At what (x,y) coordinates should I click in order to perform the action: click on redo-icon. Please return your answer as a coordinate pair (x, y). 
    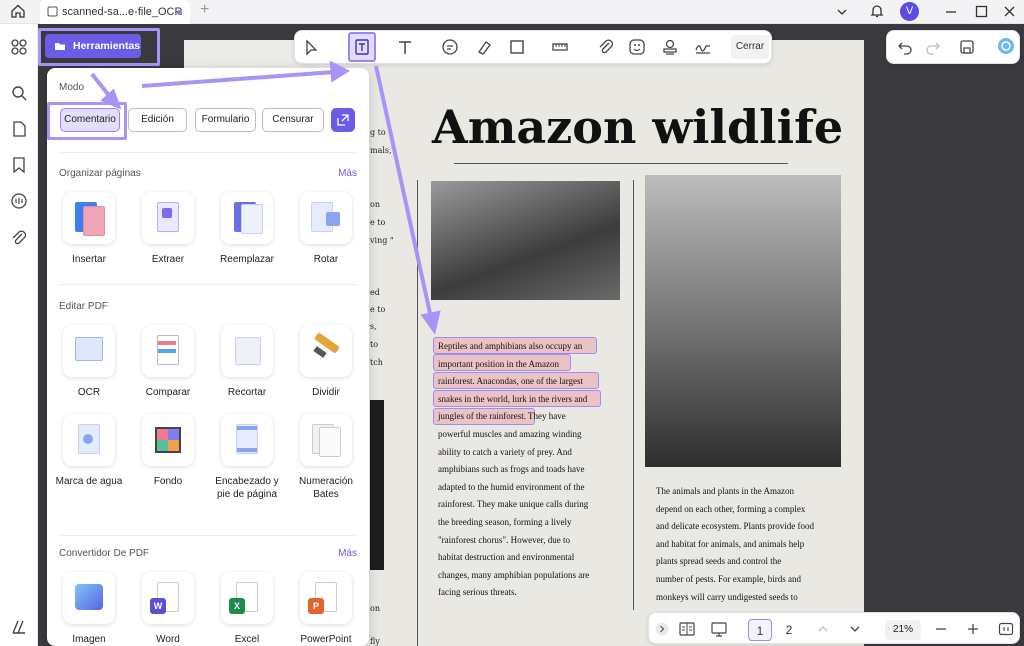
    Looking at the image, I should click on (933, 47).